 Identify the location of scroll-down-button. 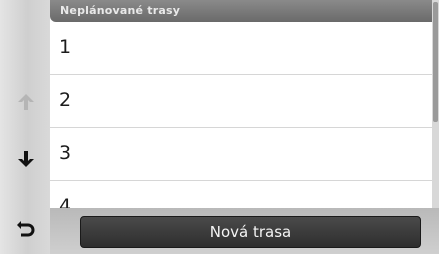
(26, 159).